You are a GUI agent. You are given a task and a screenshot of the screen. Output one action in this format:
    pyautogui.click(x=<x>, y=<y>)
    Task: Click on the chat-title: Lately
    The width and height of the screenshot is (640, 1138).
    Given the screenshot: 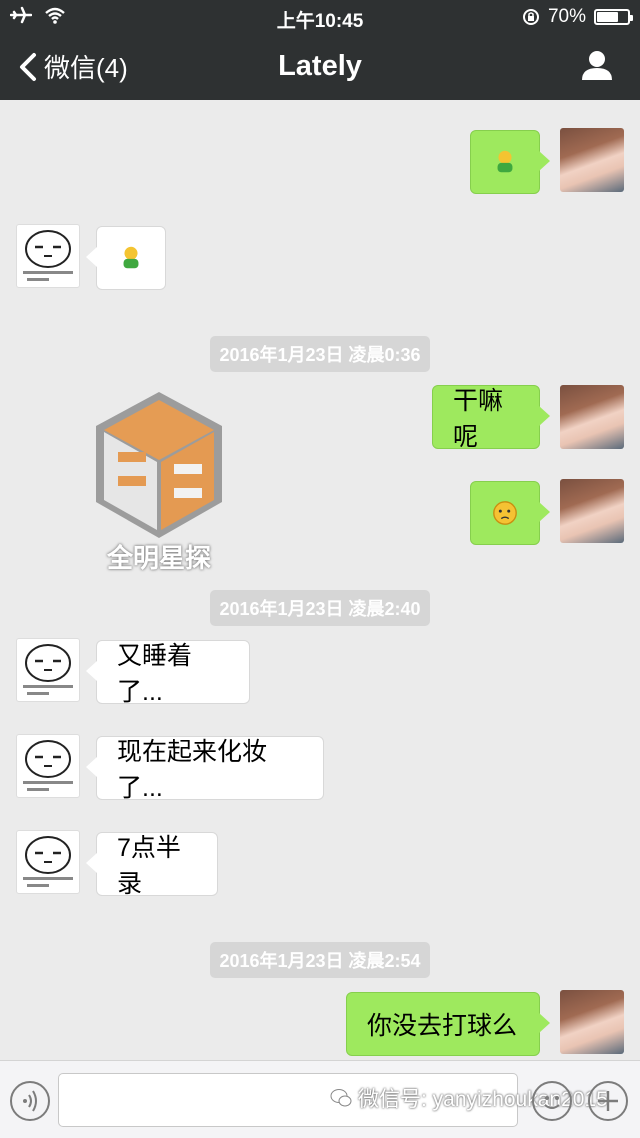 What is the action you would take?
    pyautogui.click(x=320, y=66)
    